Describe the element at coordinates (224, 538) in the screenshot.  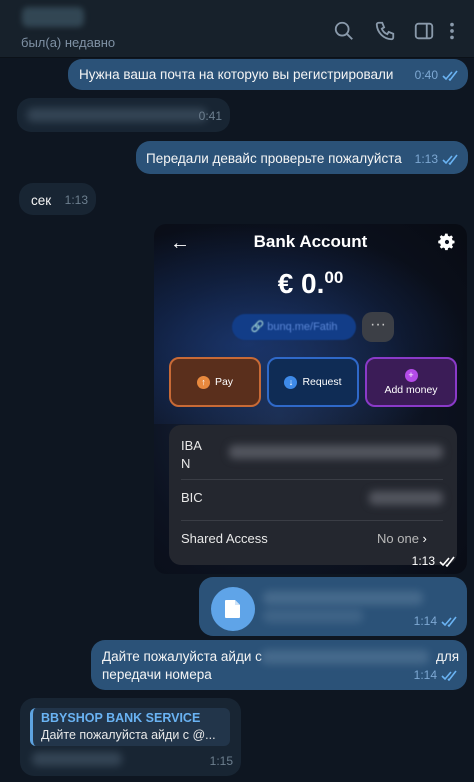
I see `shared-access-label: Shared Access` at that location.